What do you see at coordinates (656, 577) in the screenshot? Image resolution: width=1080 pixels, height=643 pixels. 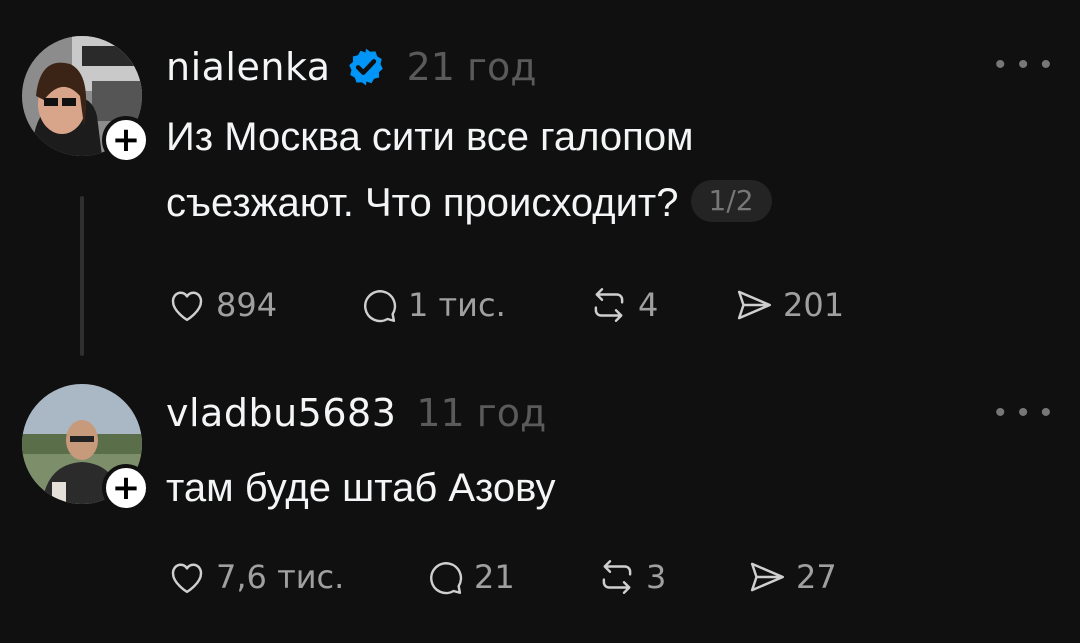 I see `repost-count: 3` at bounding box center [656, 577].